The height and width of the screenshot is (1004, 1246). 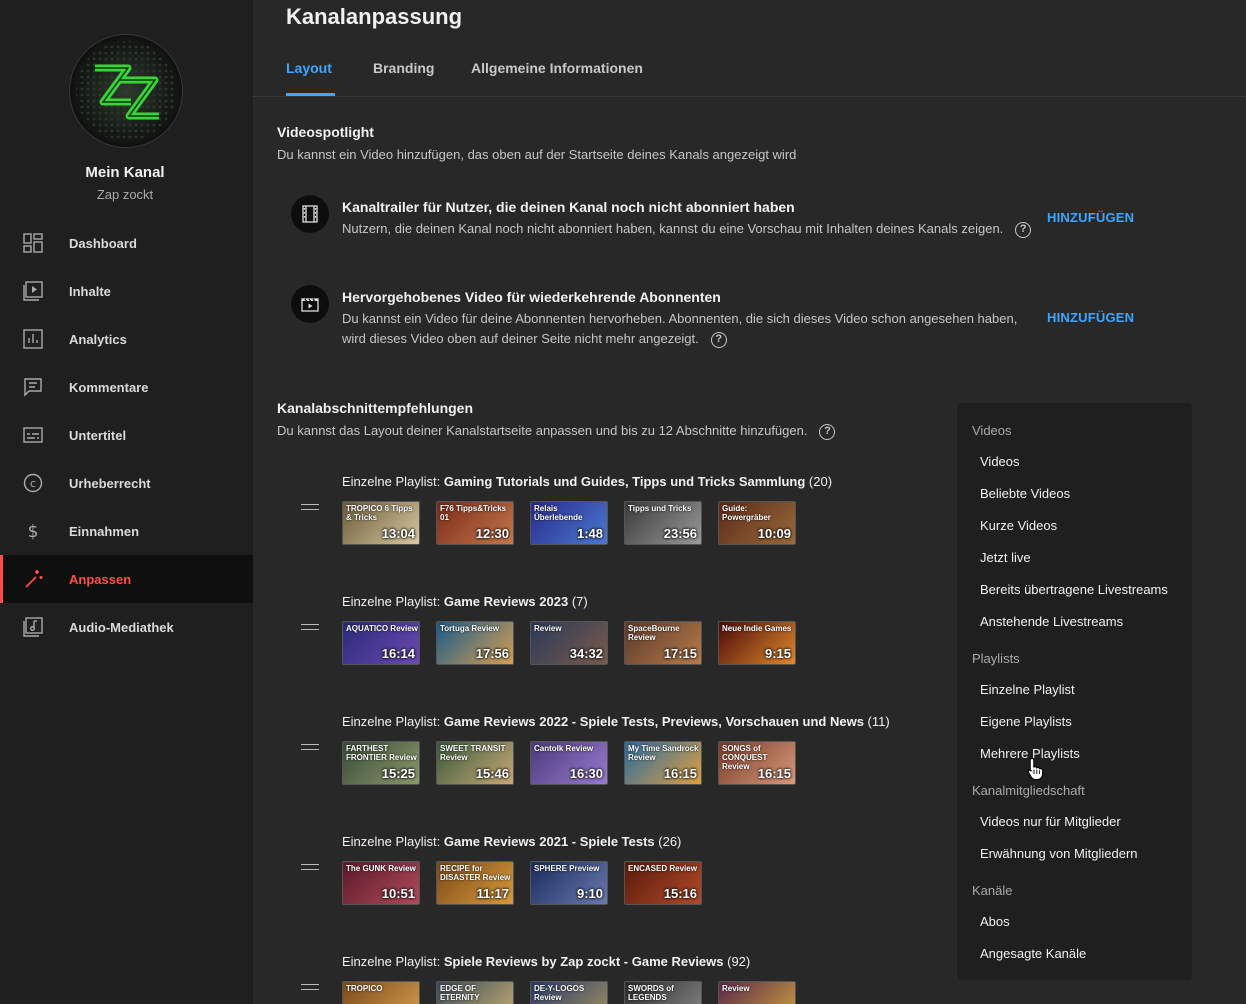 I want to click on tab-branding: Branding, so click(x=403, y=78).